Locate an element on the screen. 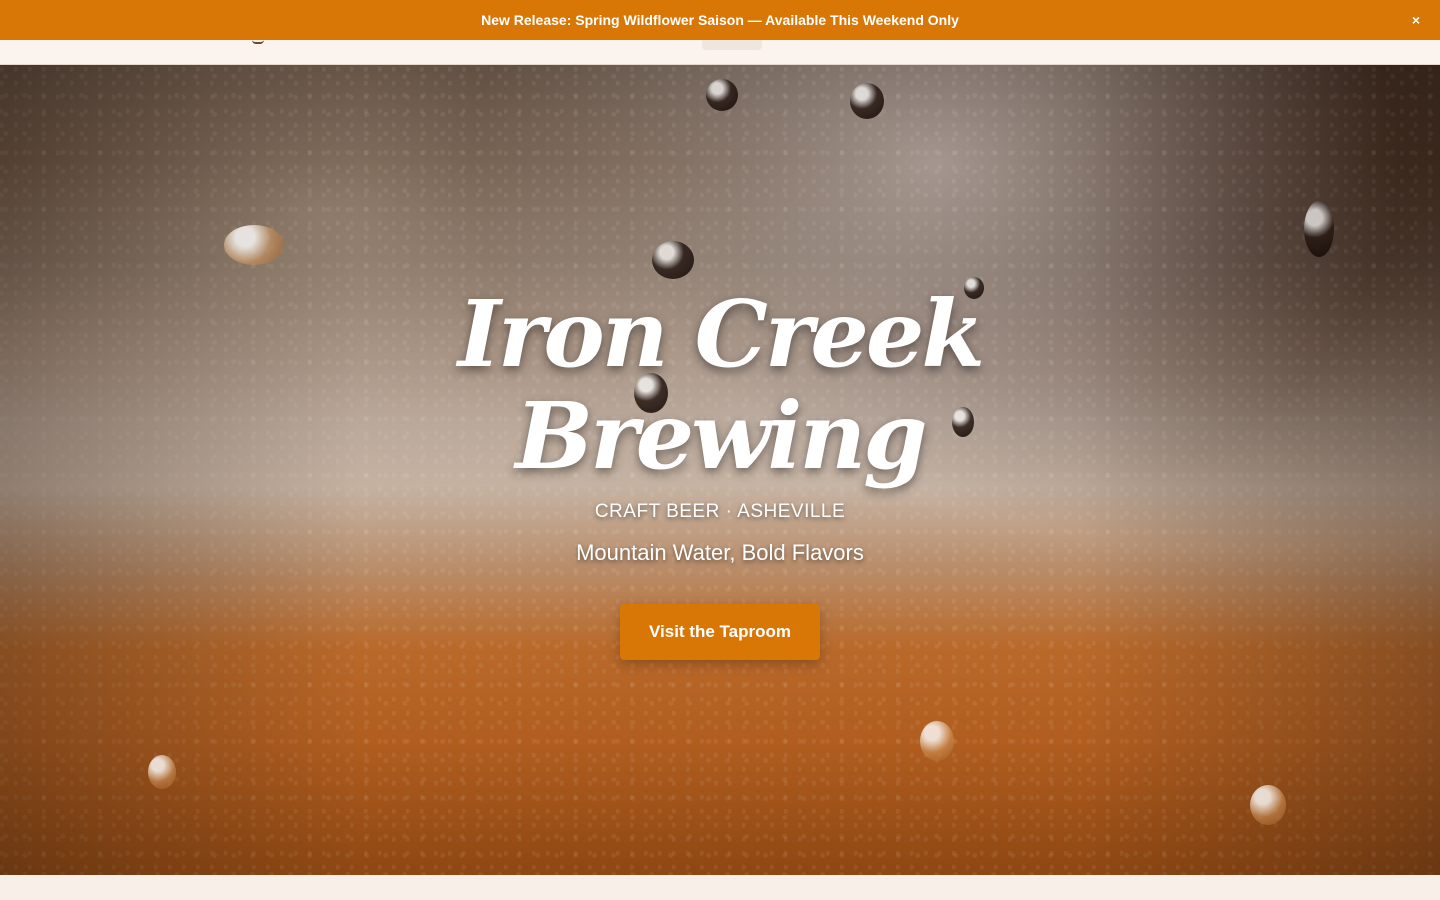 The image size is (1440, 900). hero-title-line-1: Iron Creek is located at coordinates (721, 334).